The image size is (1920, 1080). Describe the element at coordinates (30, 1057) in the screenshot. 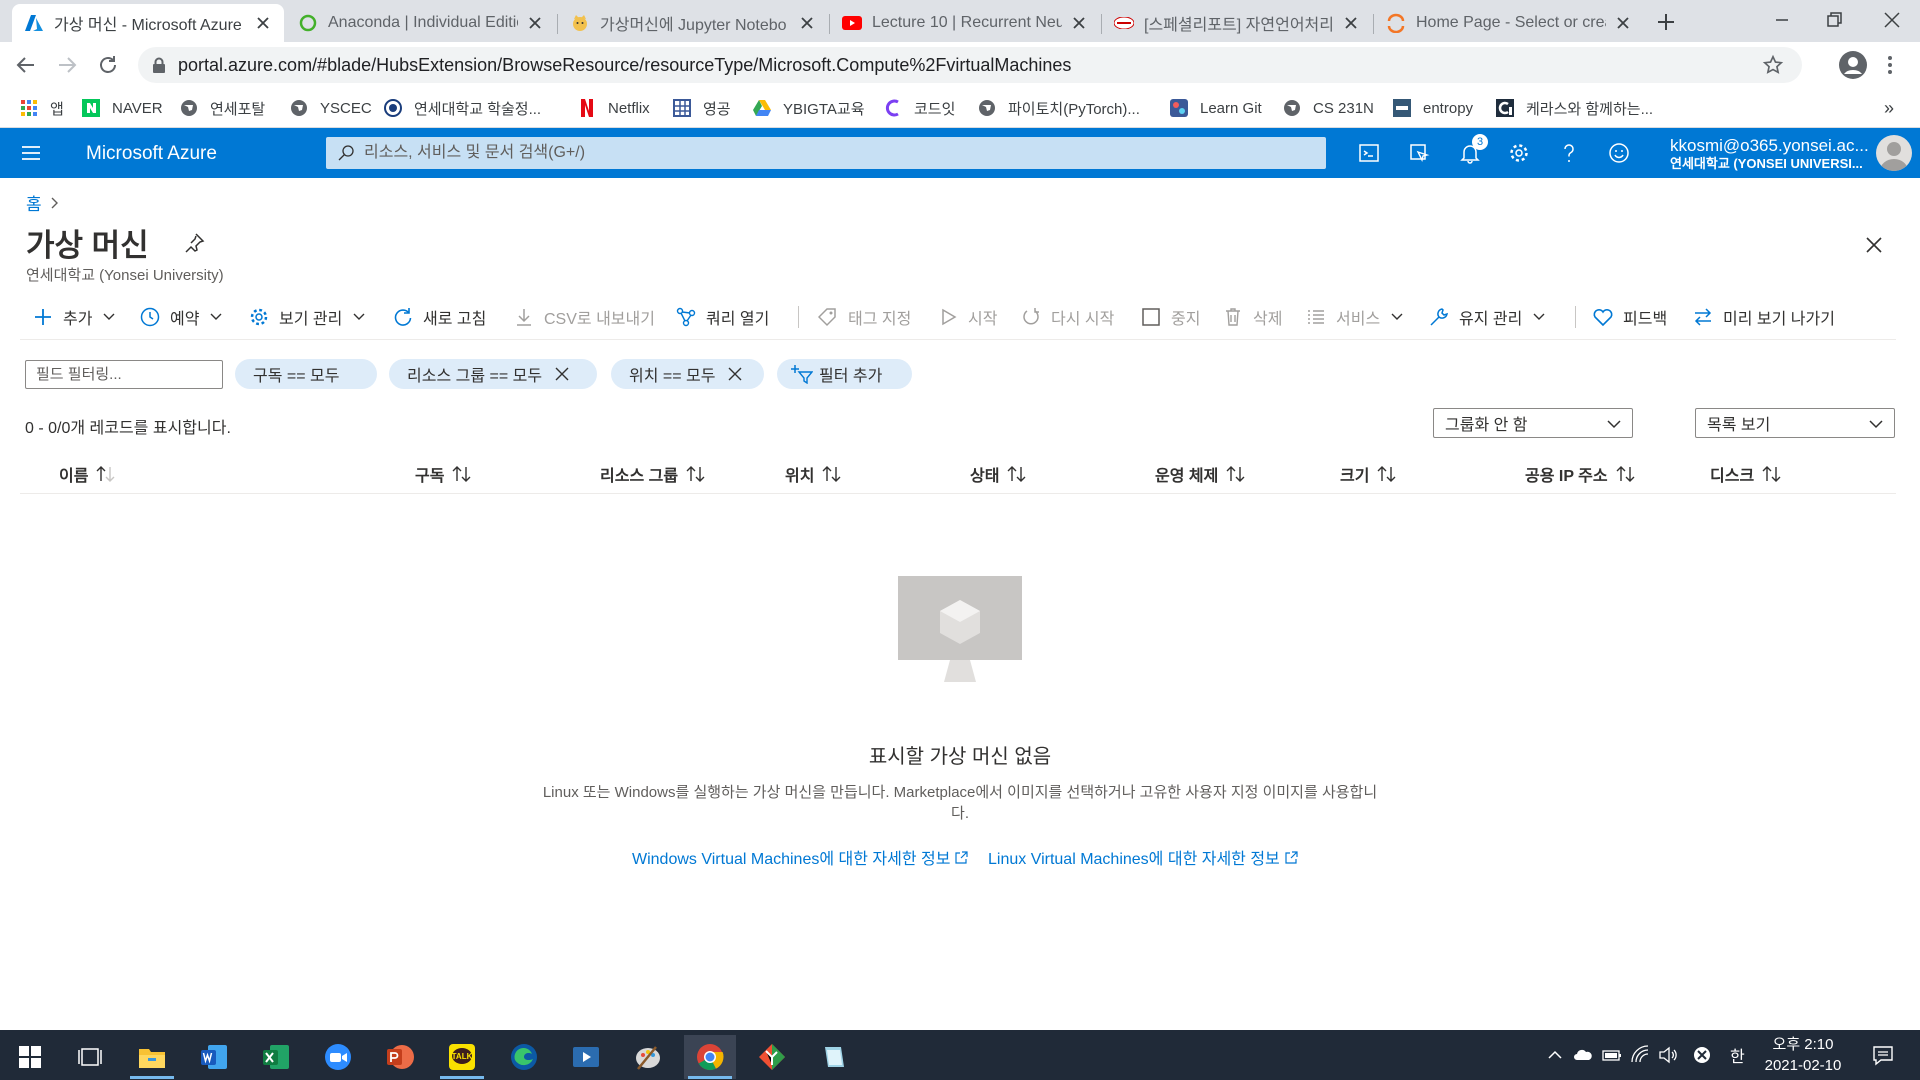

I see `start-button` at that location.